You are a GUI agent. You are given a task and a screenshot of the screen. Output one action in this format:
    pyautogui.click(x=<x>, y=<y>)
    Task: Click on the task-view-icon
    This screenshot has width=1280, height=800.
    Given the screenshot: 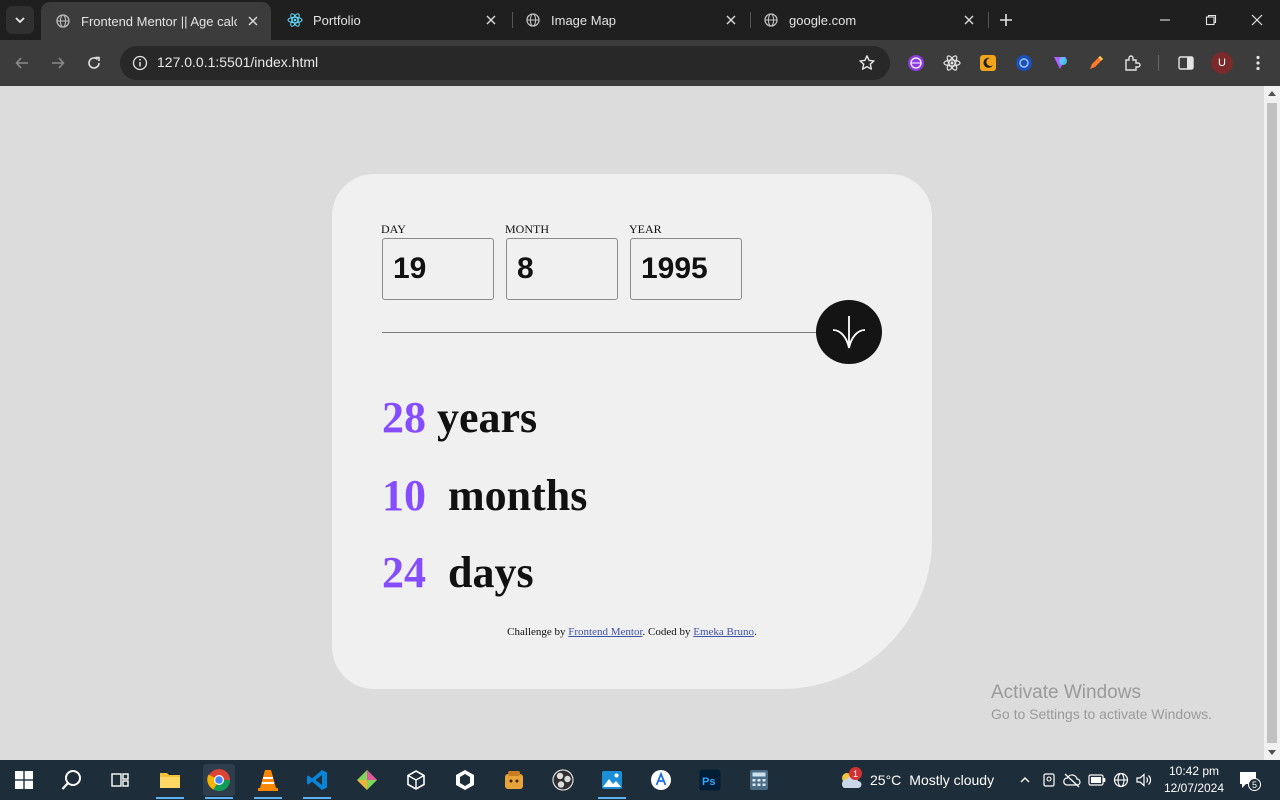 What is the action you would take?
    pyautogui.click(x=120, y=780)
    